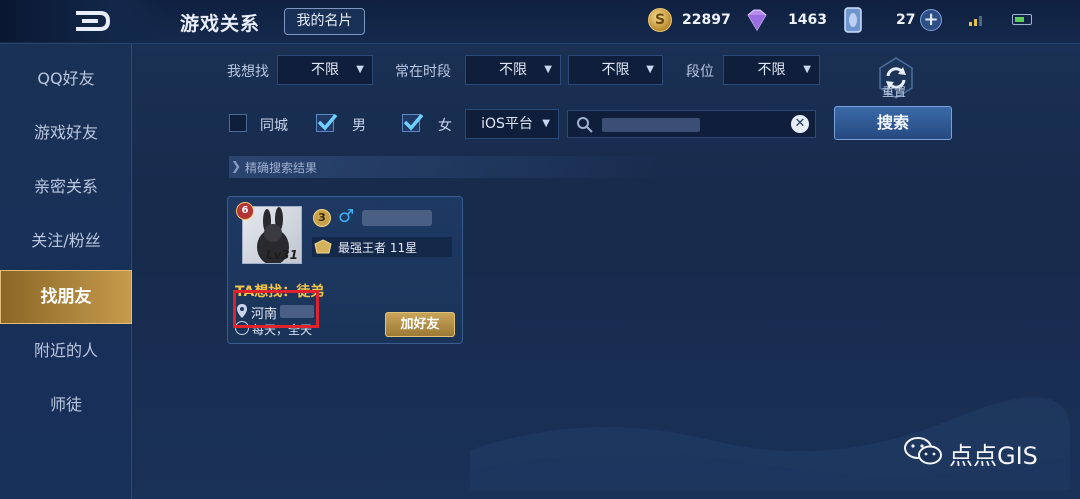 Image resolution: width=1080 pixels, height=499 pixels. What do you see at coordinates (706, 20) in the screenshot?
I see `gold-amount: 22897` at bounding box center [706, 20].